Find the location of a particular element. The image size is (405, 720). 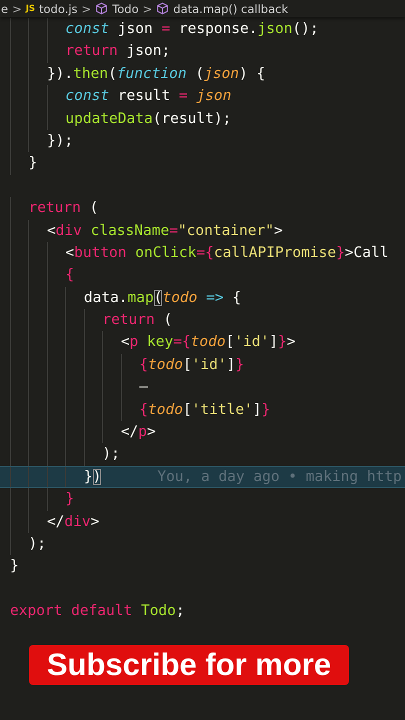

breadcrumb-item: e is located at coordinates (4, 9).